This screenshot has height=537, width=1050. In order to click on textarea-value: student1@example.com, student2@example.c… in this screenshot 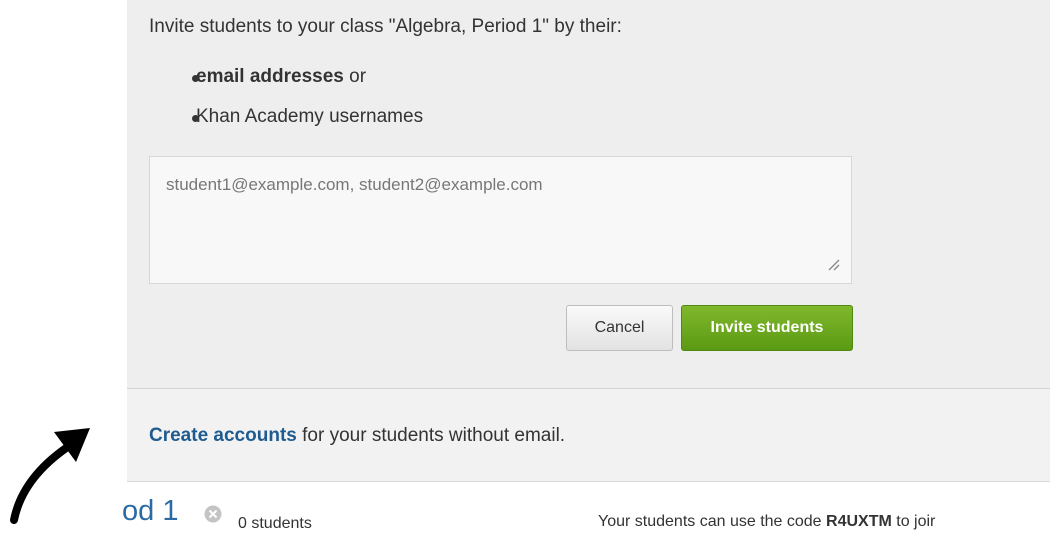, I will do `click(354, 184)`.